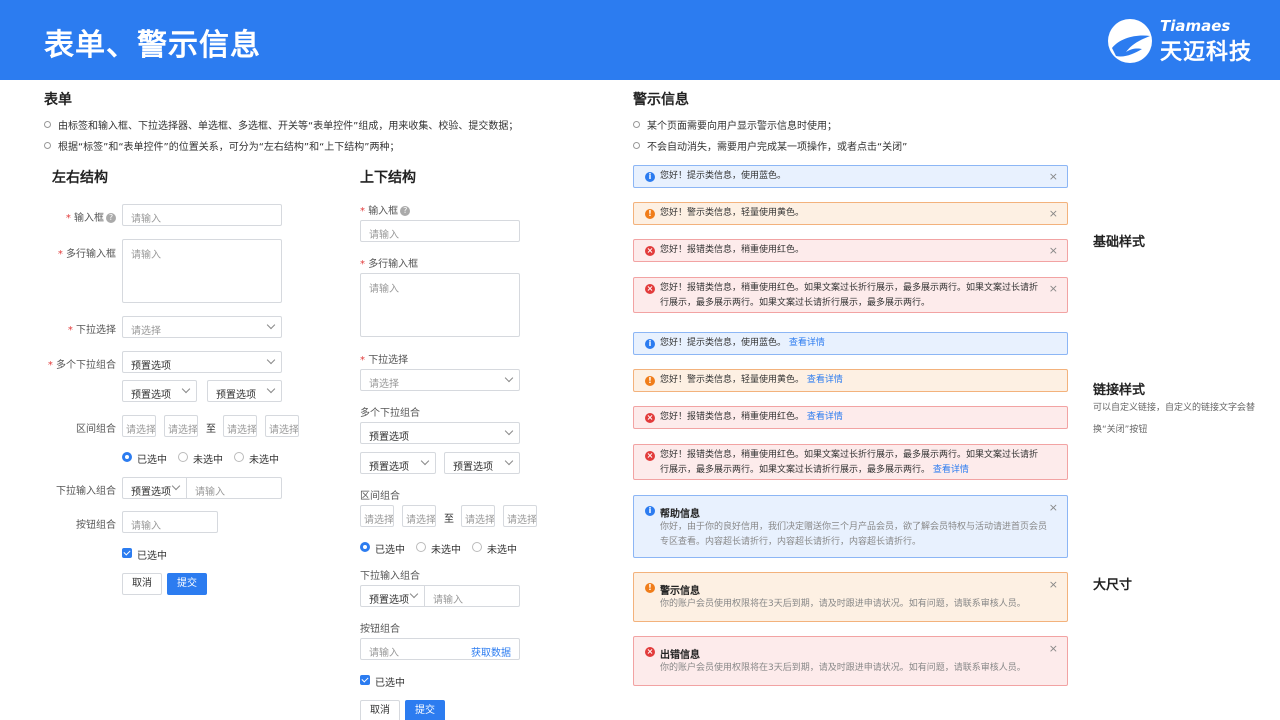 The image size is (1280, 720). What do you see at coordinates (850, 380) in the screenshot?
I see `alert-warning-link: ! 您好！警示类信息，轻量使用黄色。 查看详情` at bounding box center [850, 380].